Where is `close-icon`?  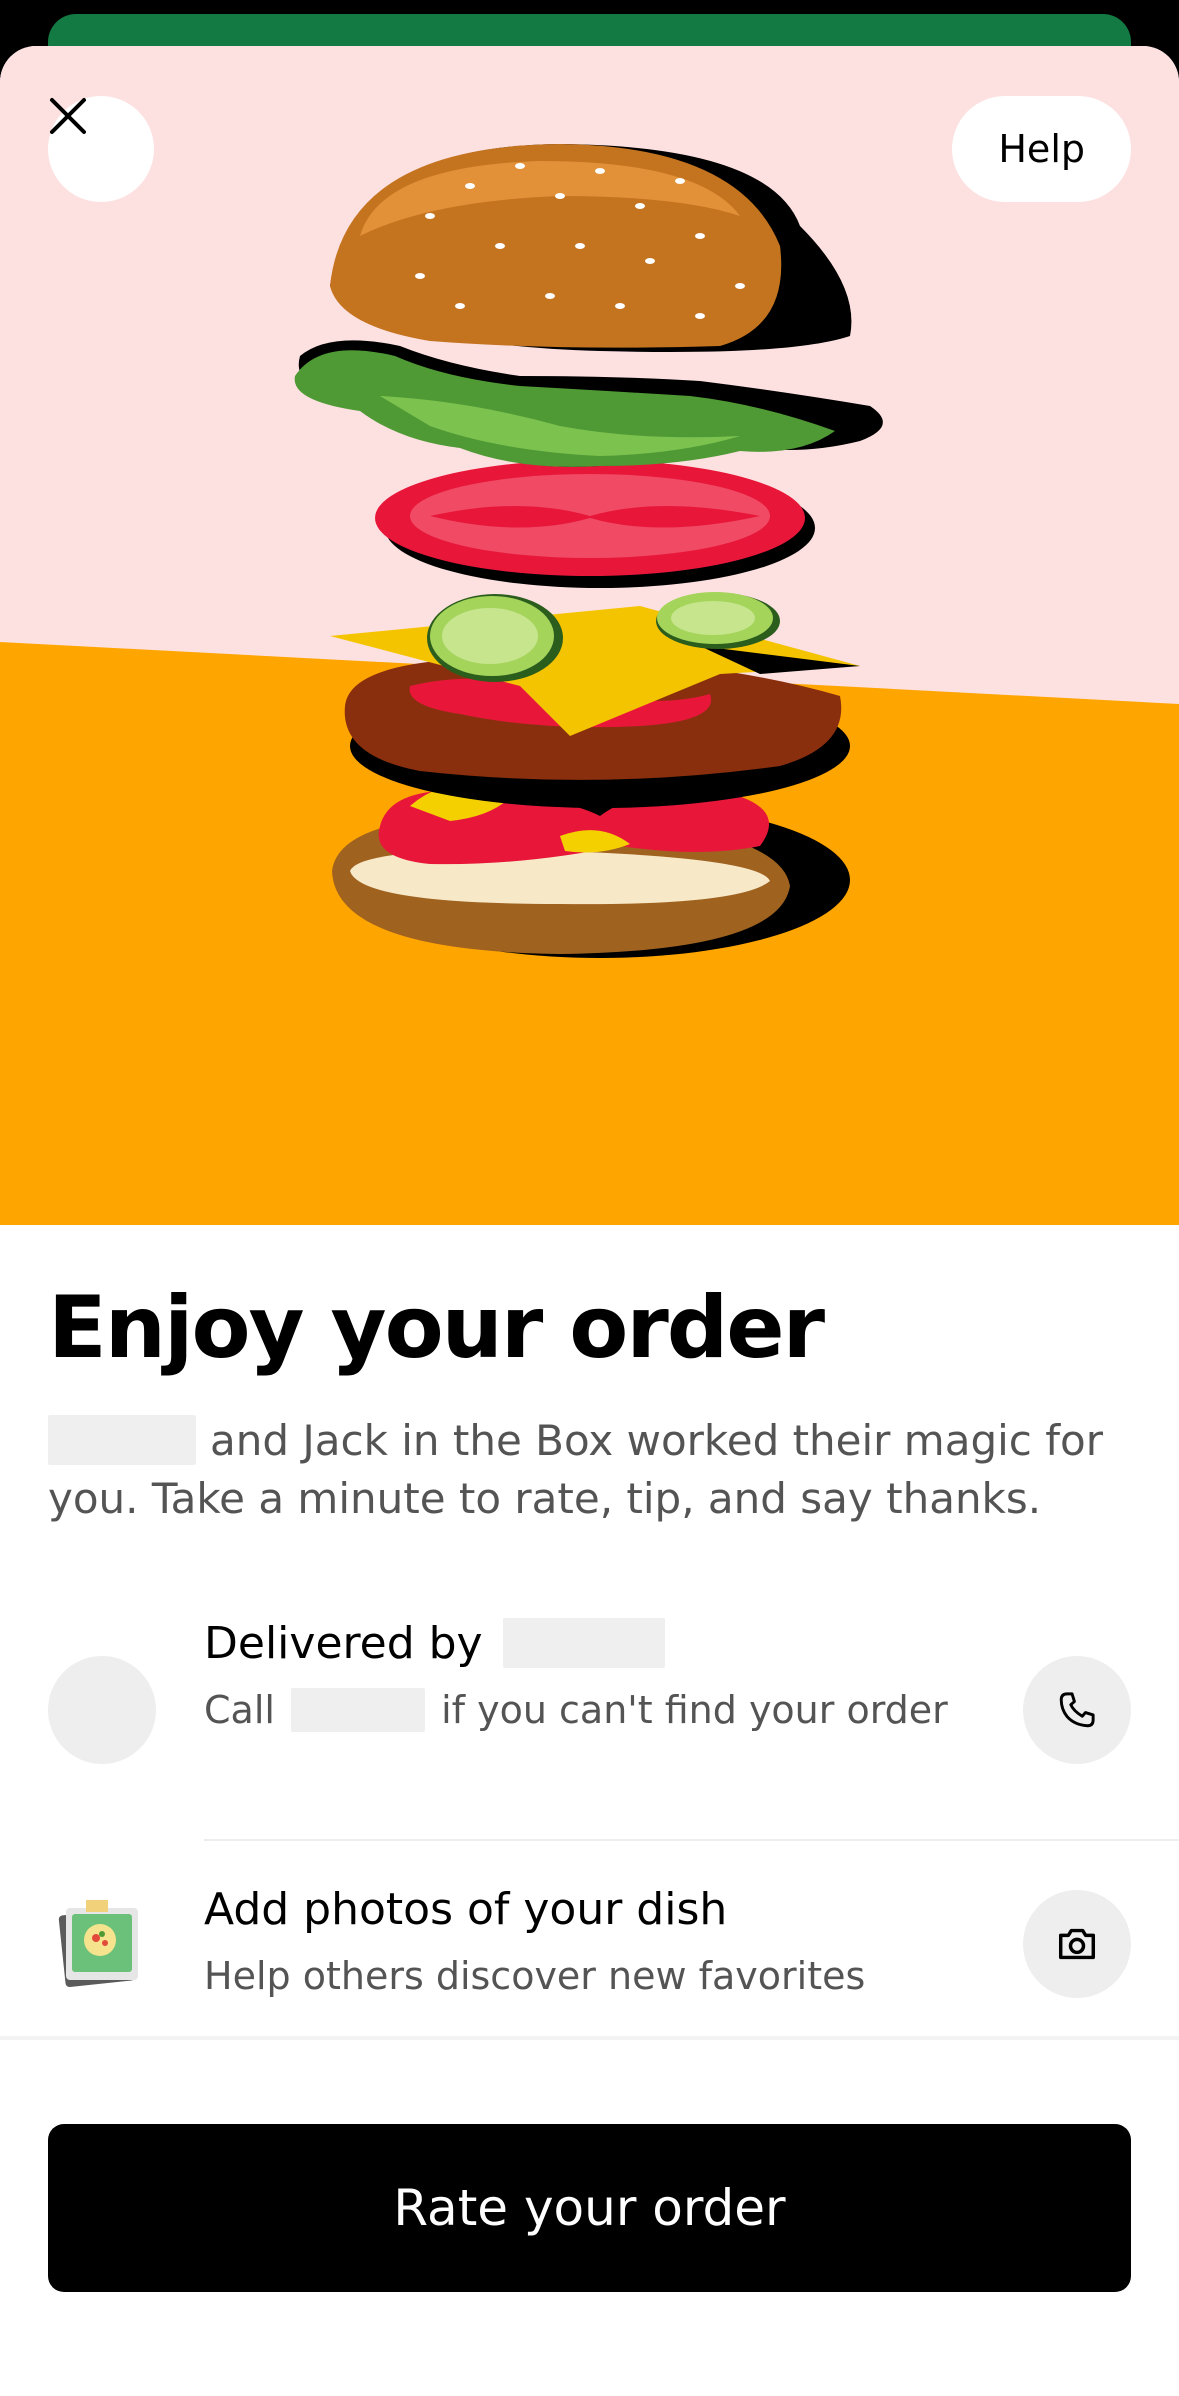 close-icon is located at coordinates (68, 116).